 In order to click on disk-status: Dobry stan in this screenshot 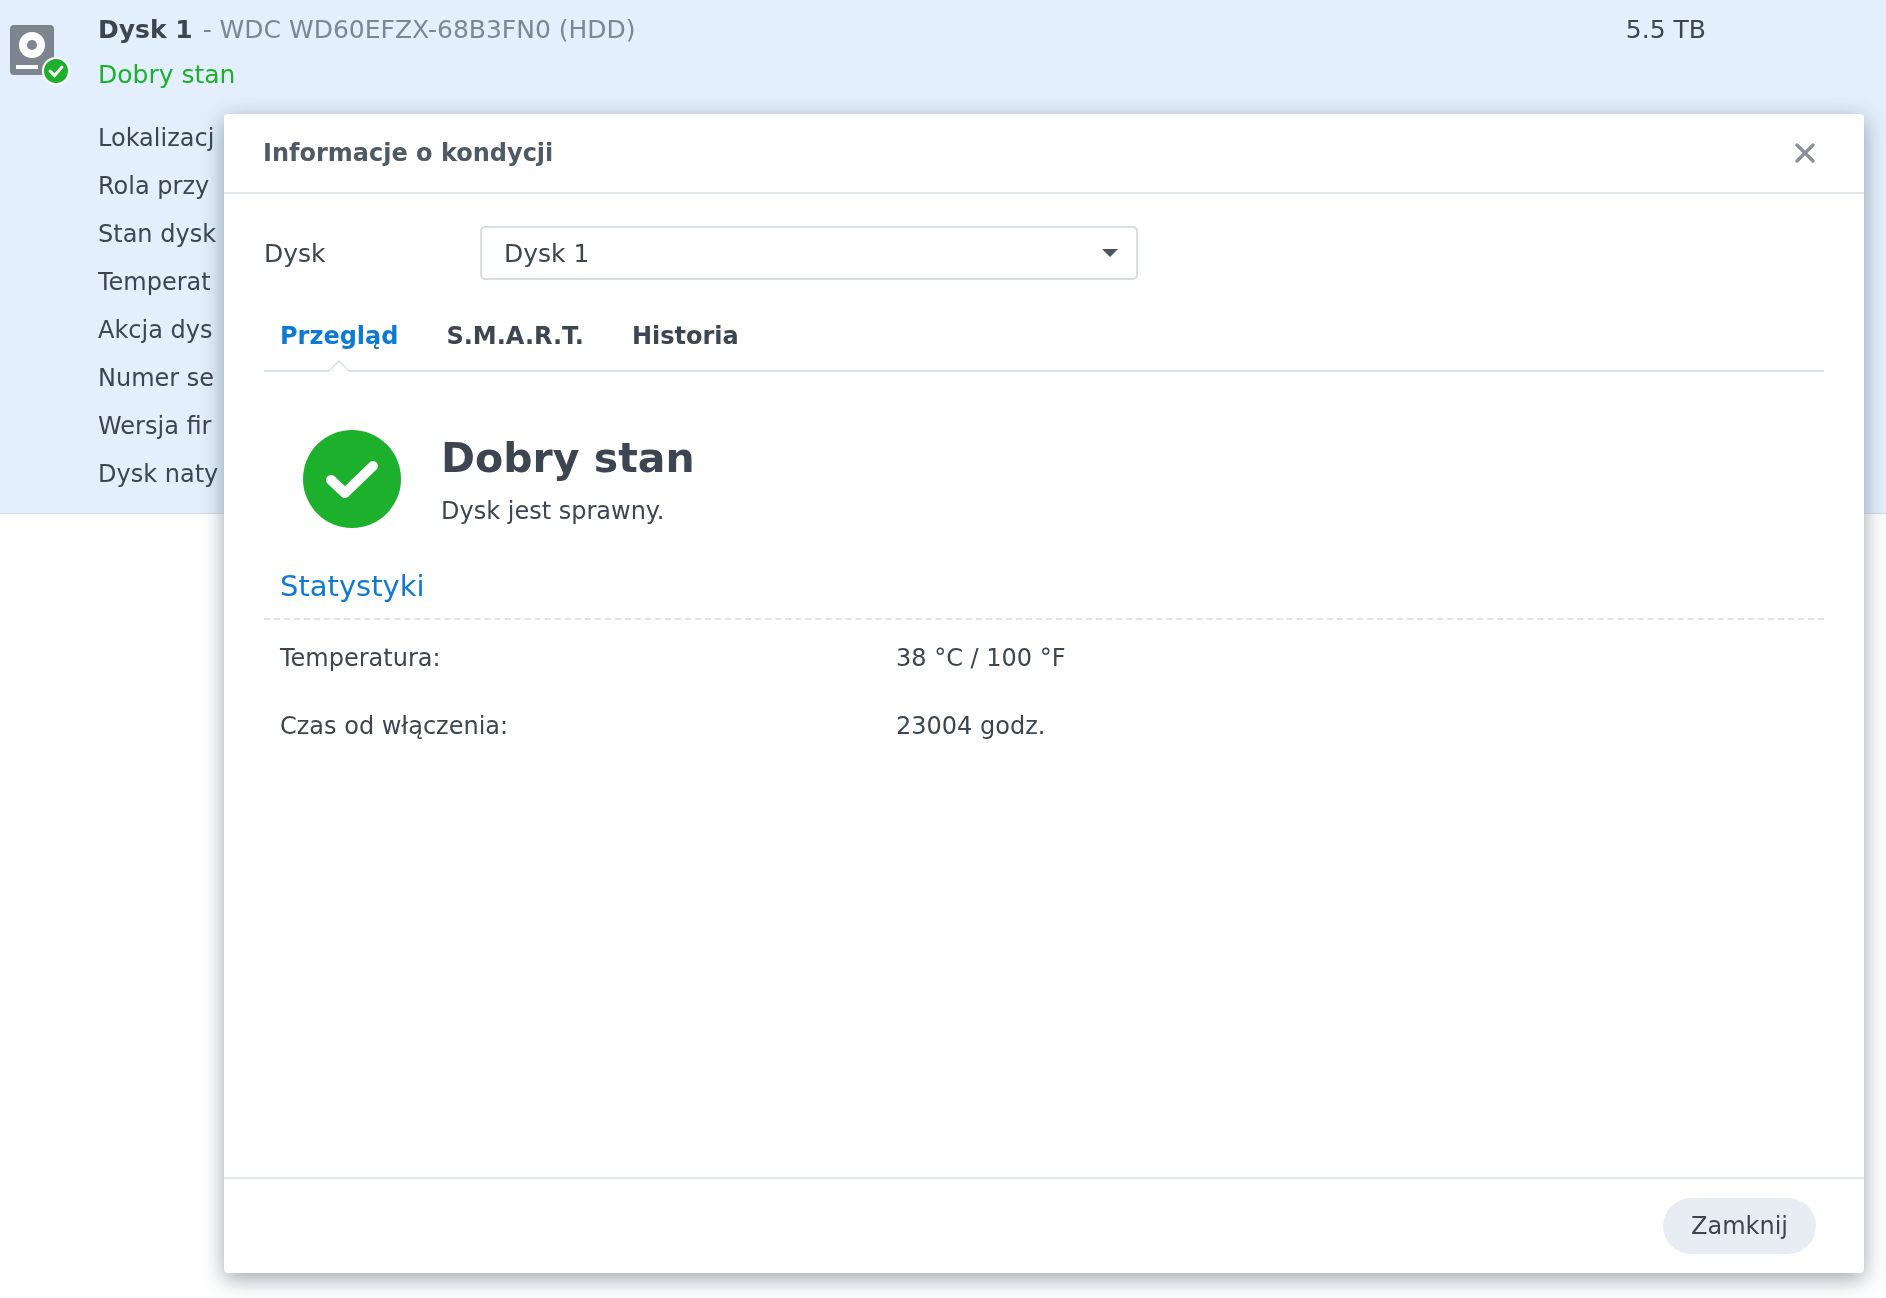, I will do `click(167, 75)`.